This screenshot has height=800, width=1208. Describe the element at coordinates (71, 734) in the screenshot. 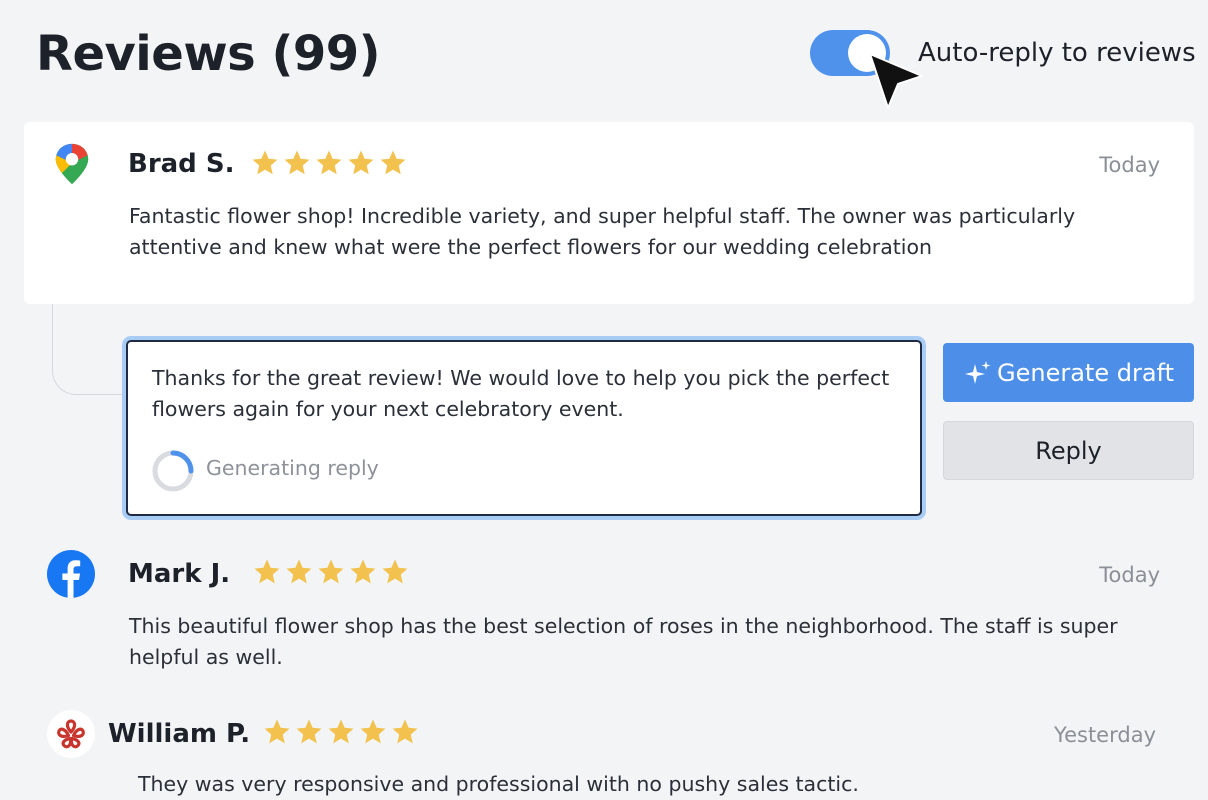

I see `yelp-icon` at that location.